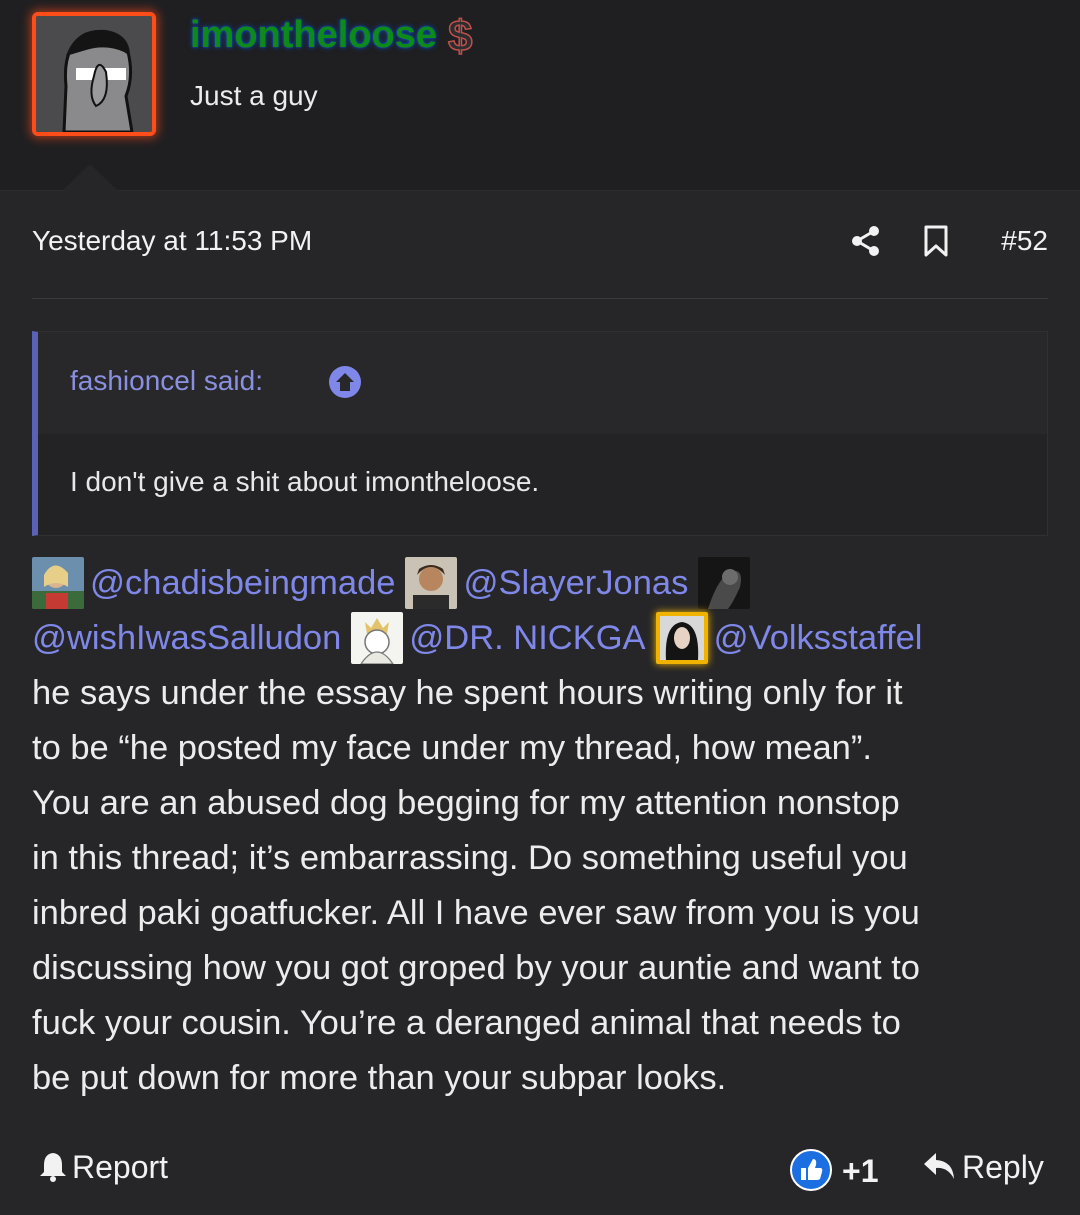  I want to click on bookmark-icon, so click(936, 241).